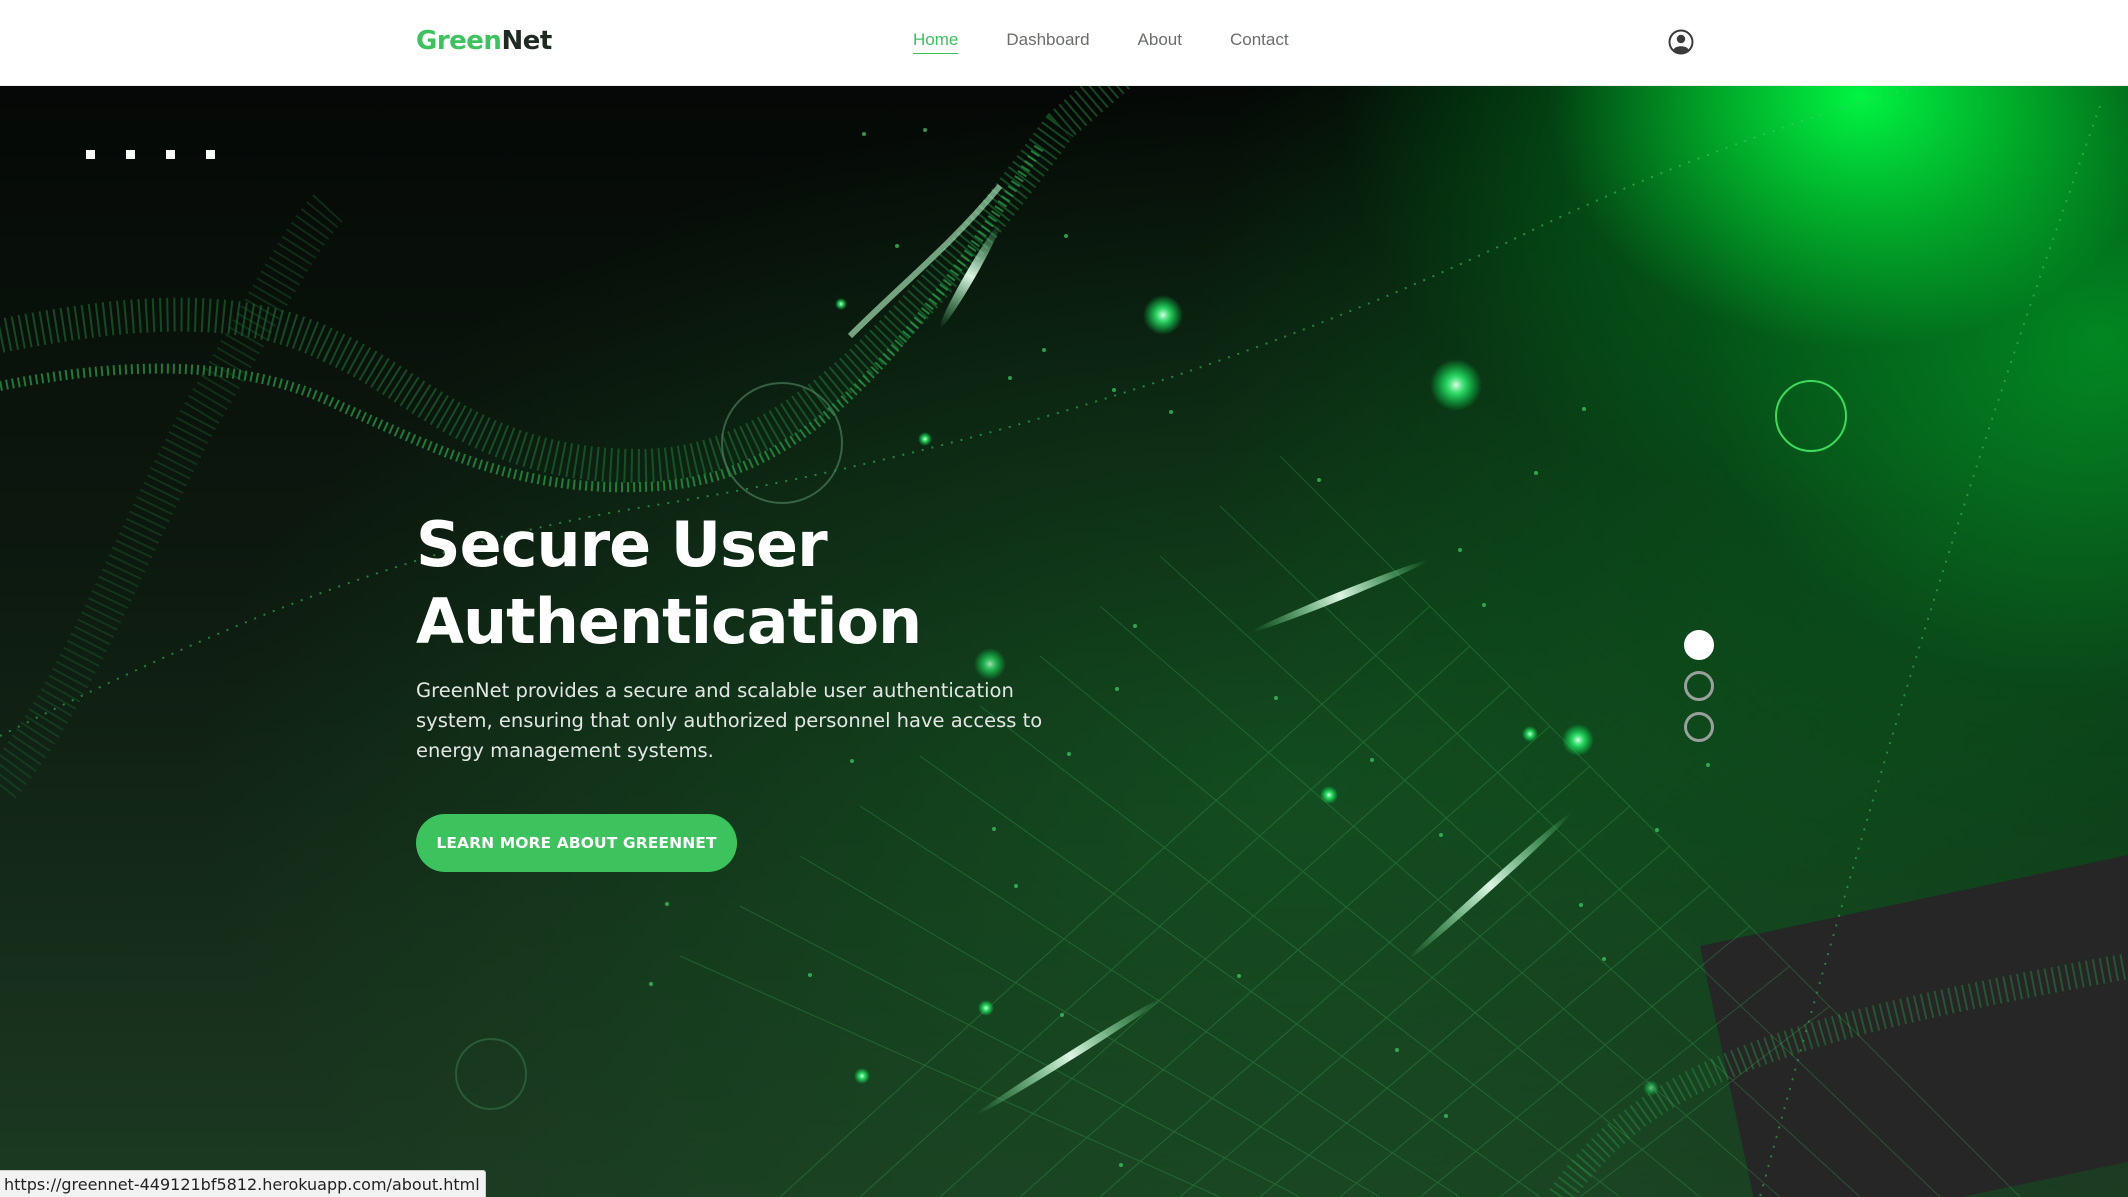 The width and height of the screenshot is (2128, 1197). What do you see at coordinates (1259, 42) in the screenshot?
I see `nav-contact: Contact` at bounding box center [1259, 42].